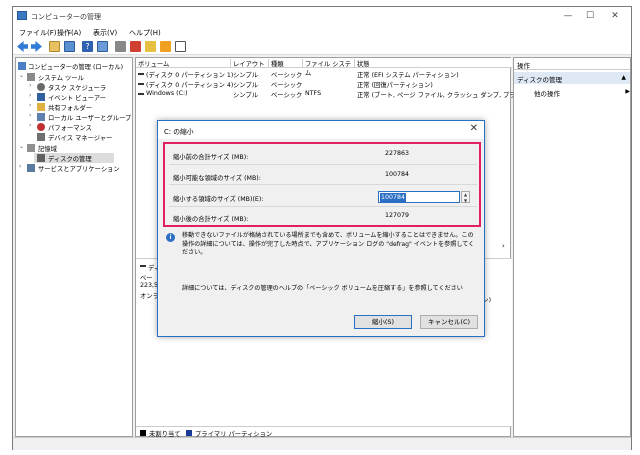  What do you see at coordinates (393, 197) in the screenshot?
I see `shrink-amount-value: 100784` at bounding box center [393, 197].